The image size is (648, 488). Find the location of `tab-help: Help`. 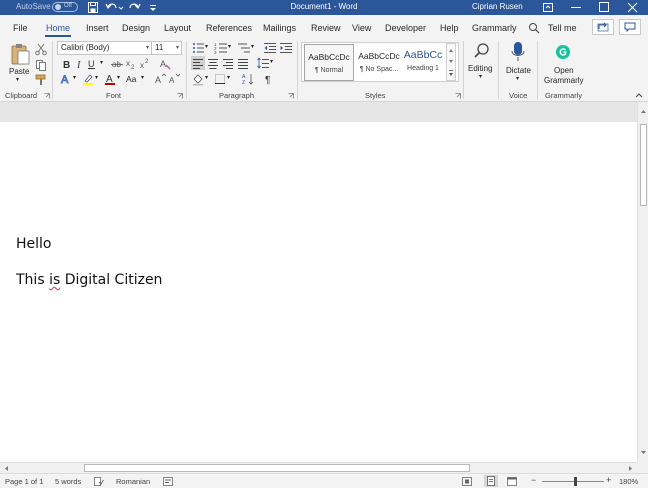

tab-help: Help is located at coordinates (449, 28).